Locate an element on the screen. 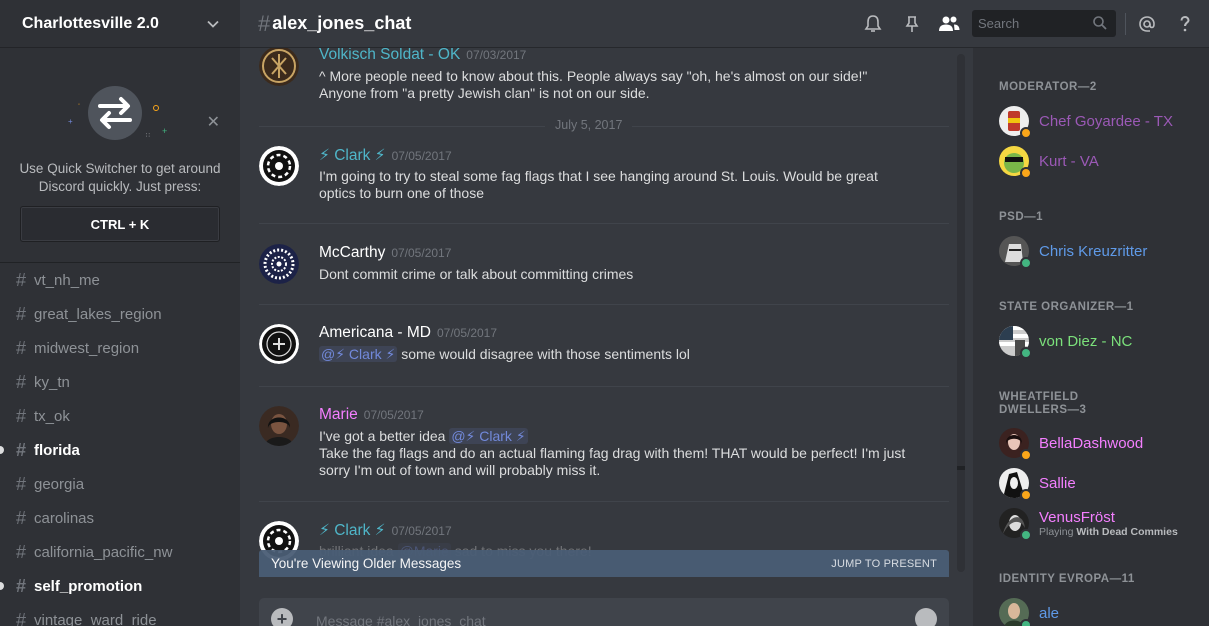 This screenshot has height=626, width=1209. member-item: ale is located at coordinates (1029, 610).